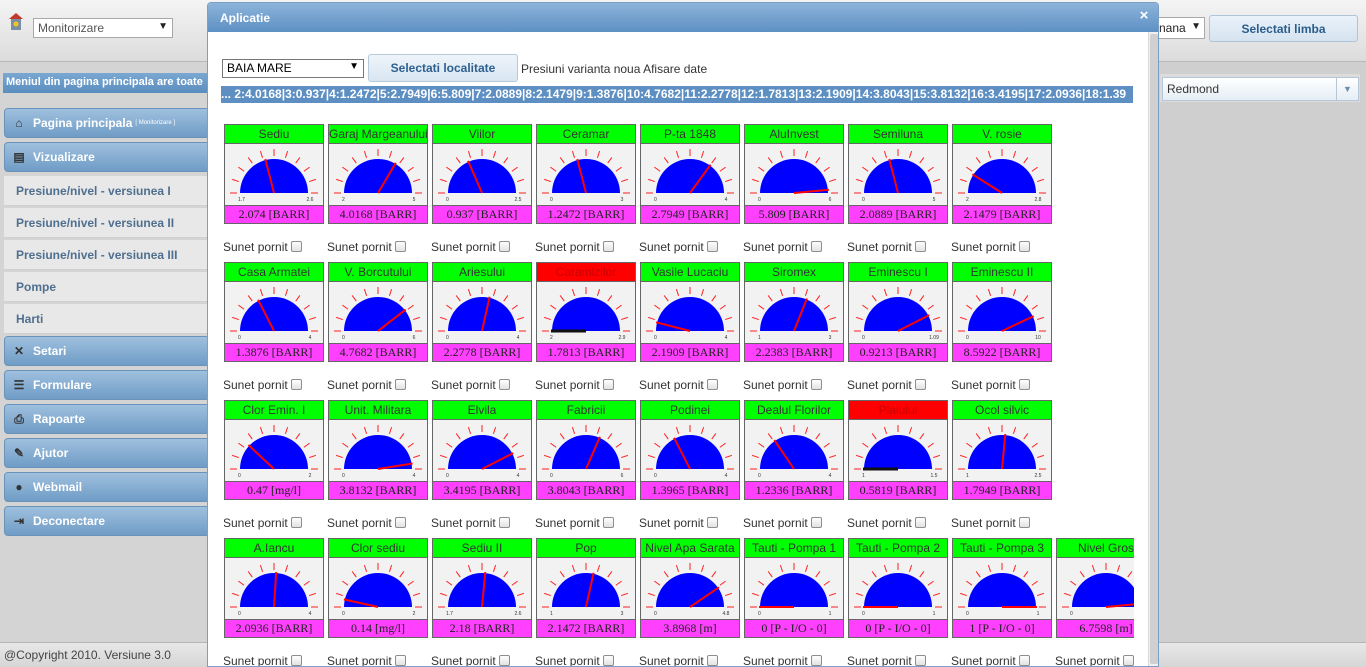 The image size is (1366, 667). I want to click on gauge-widget: Eminescu II 0 10 8.5922 [BARR], so click(1002, 312).